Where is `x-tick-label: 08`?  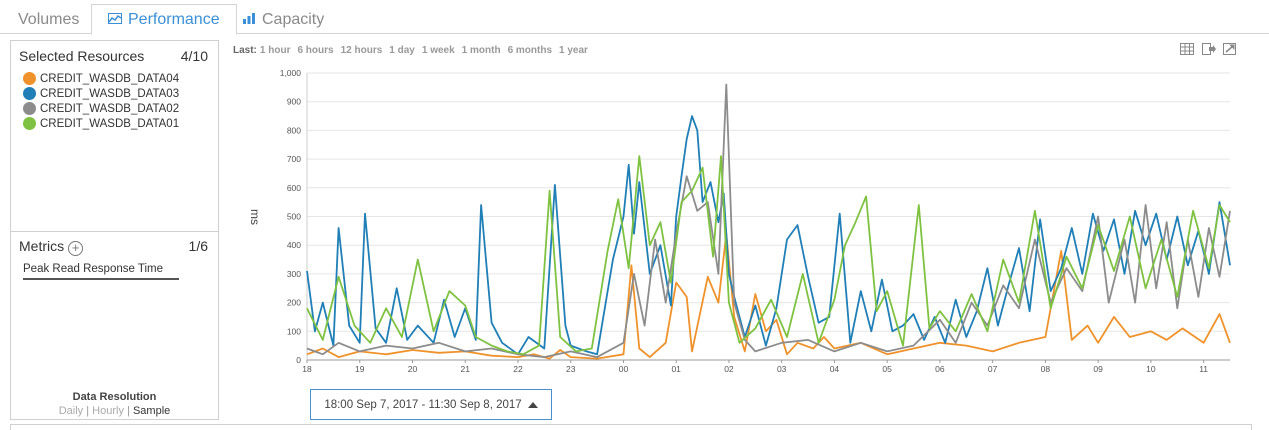
x-tick-label: 08 is located at coordinates (1046, 369).